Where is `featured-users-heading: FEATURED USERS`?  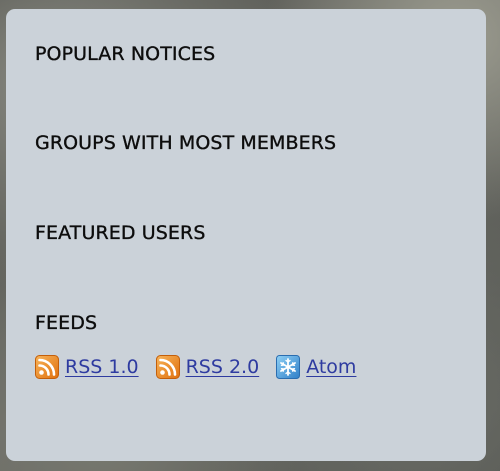 featured-users-heading: FEATURED USERS is located at coordinates (120, 233).